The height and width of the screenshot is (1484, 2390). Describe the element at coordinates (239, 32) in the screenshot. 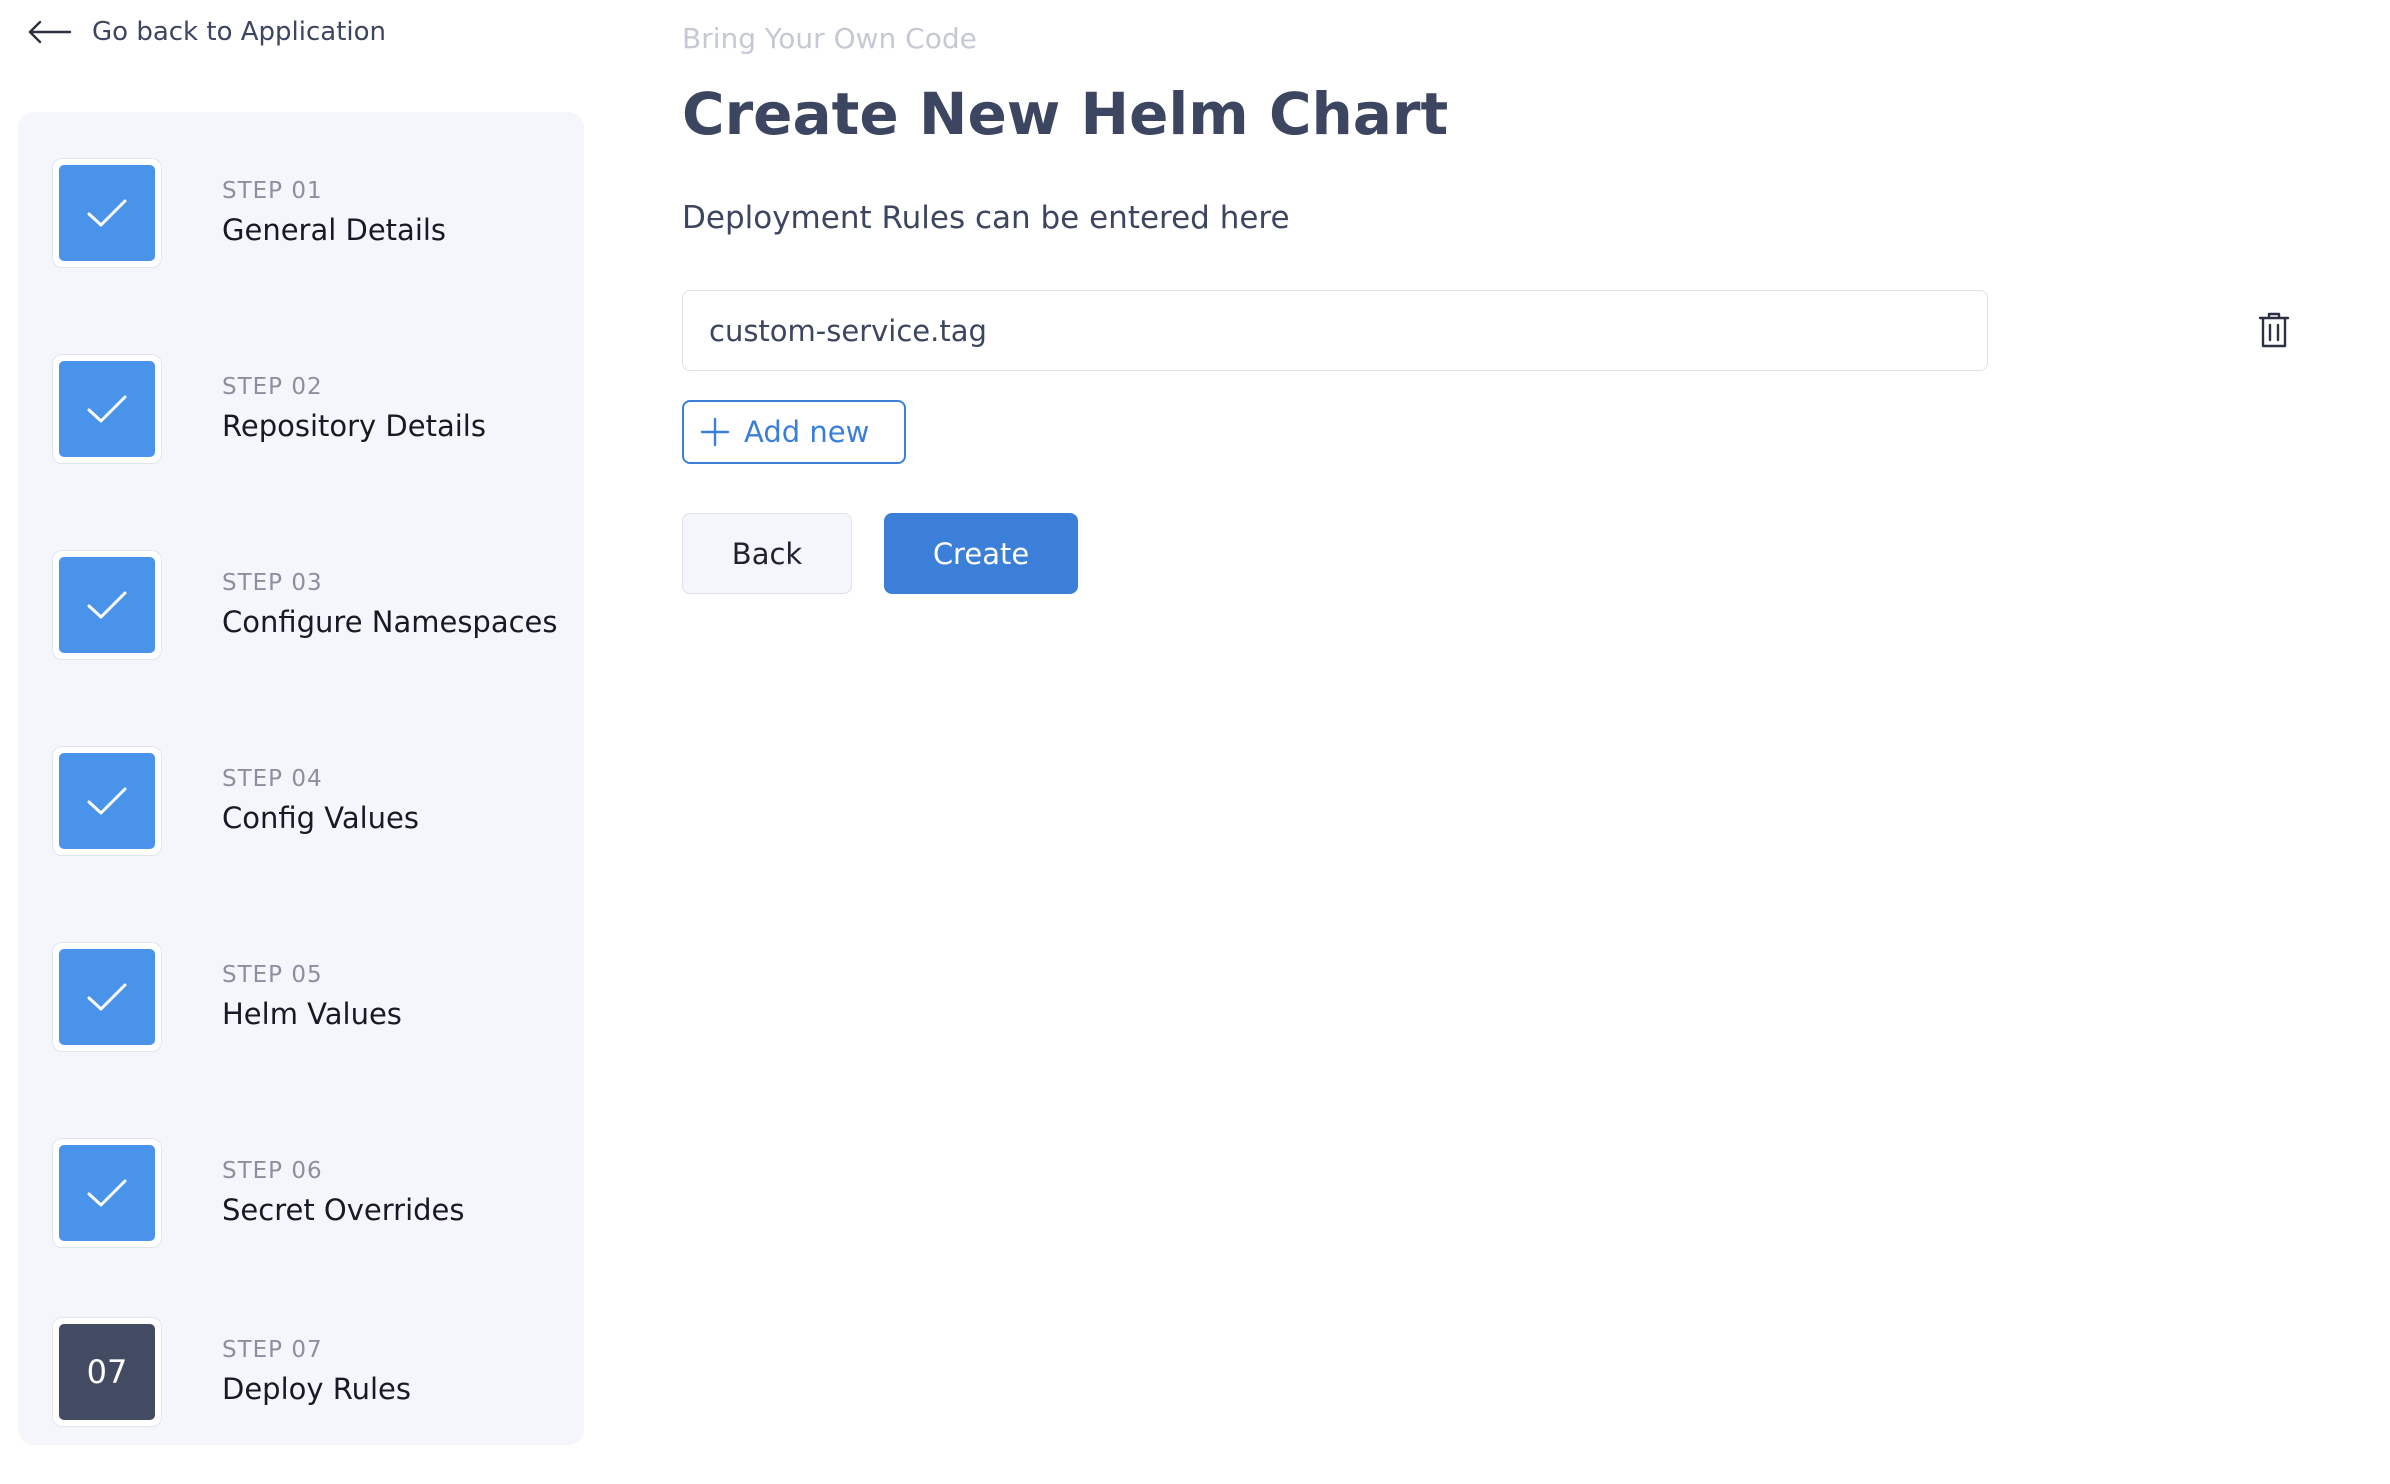

I see `back-to-application-label: Go back to Application` at that location.